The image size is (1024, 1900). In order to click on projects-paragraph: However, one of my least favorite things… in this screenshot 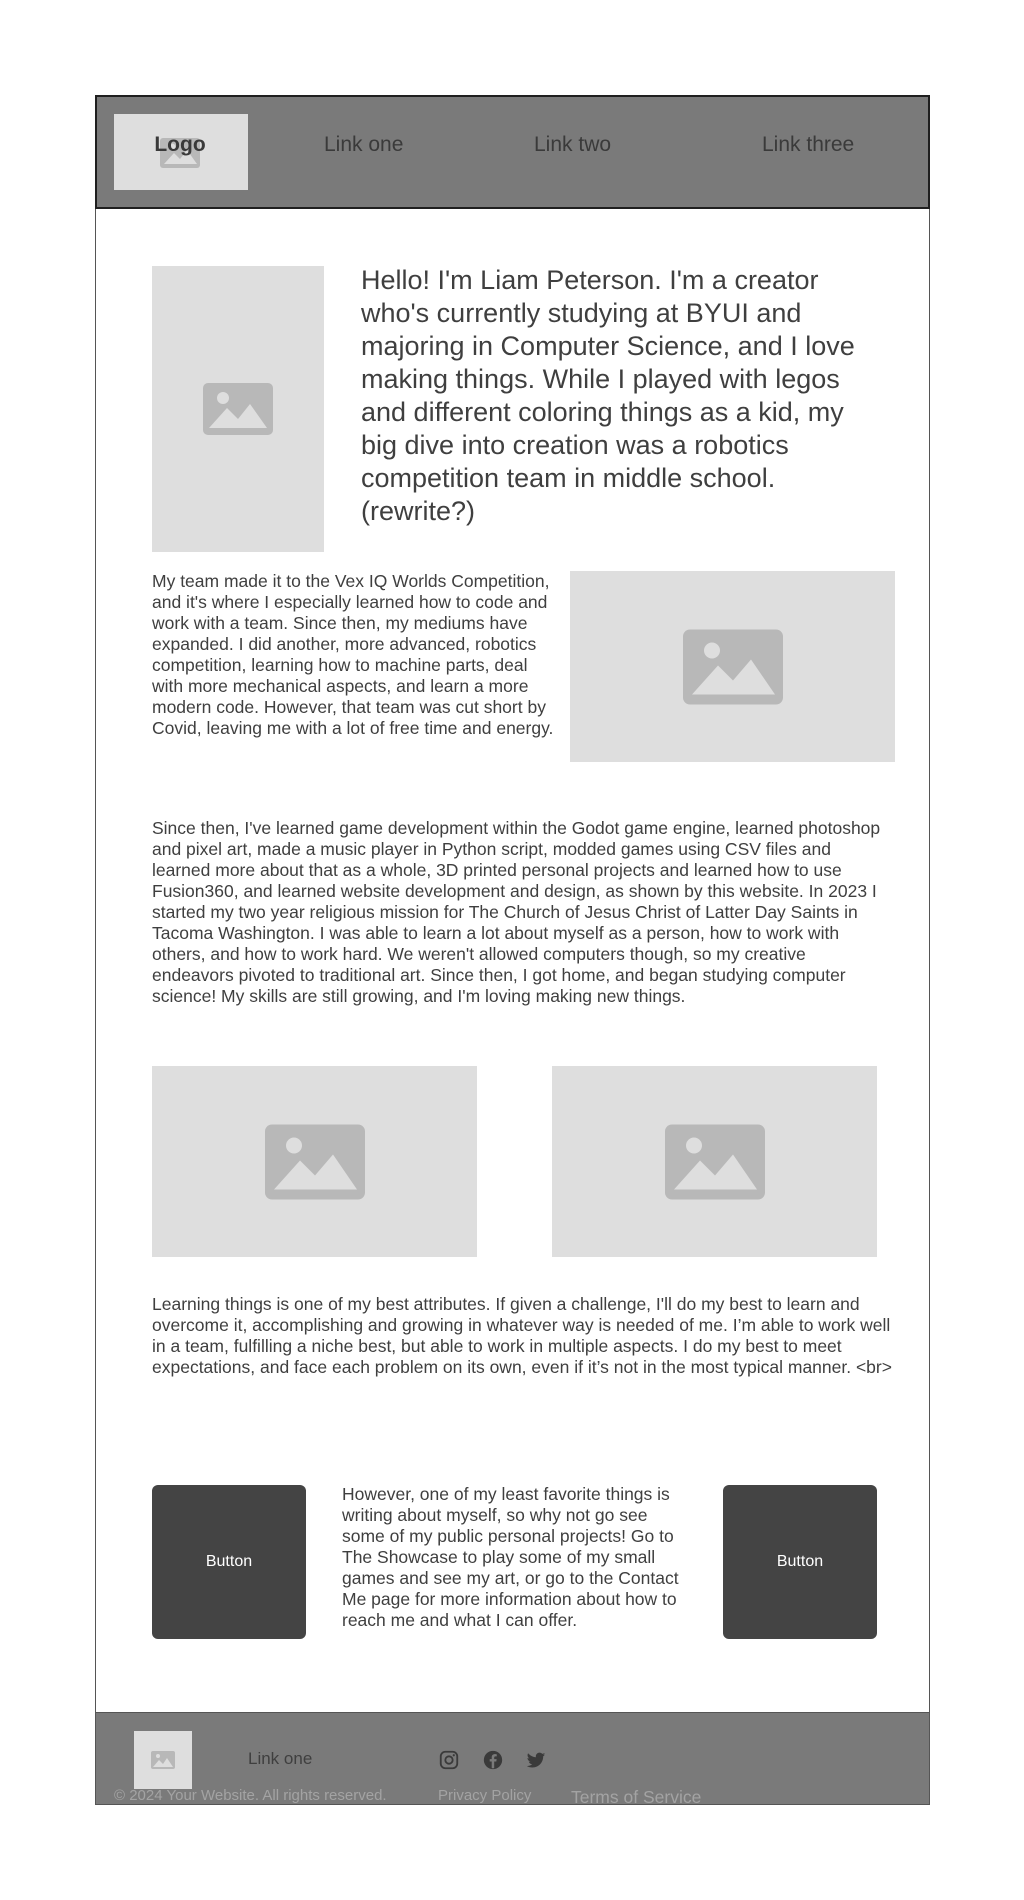, I will do `click(510, 1557)`.